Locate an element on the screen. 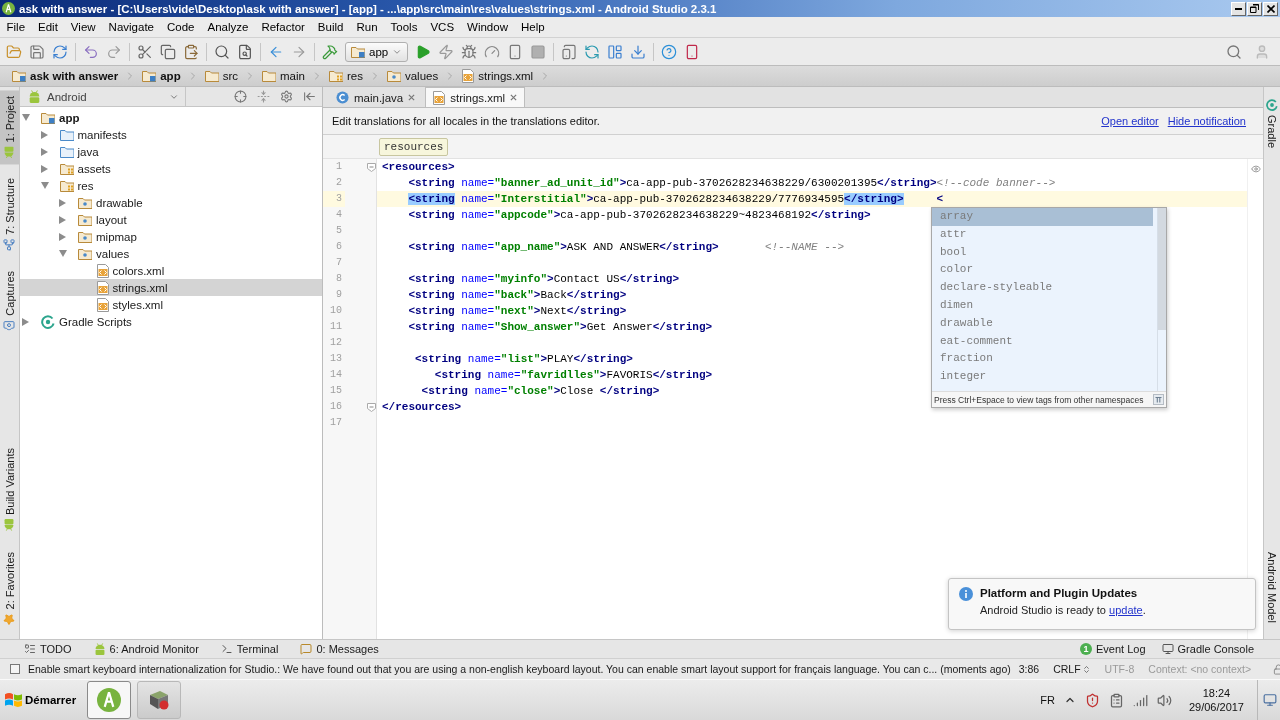  start-button: Démarrer is located at coordinates (41, 700).